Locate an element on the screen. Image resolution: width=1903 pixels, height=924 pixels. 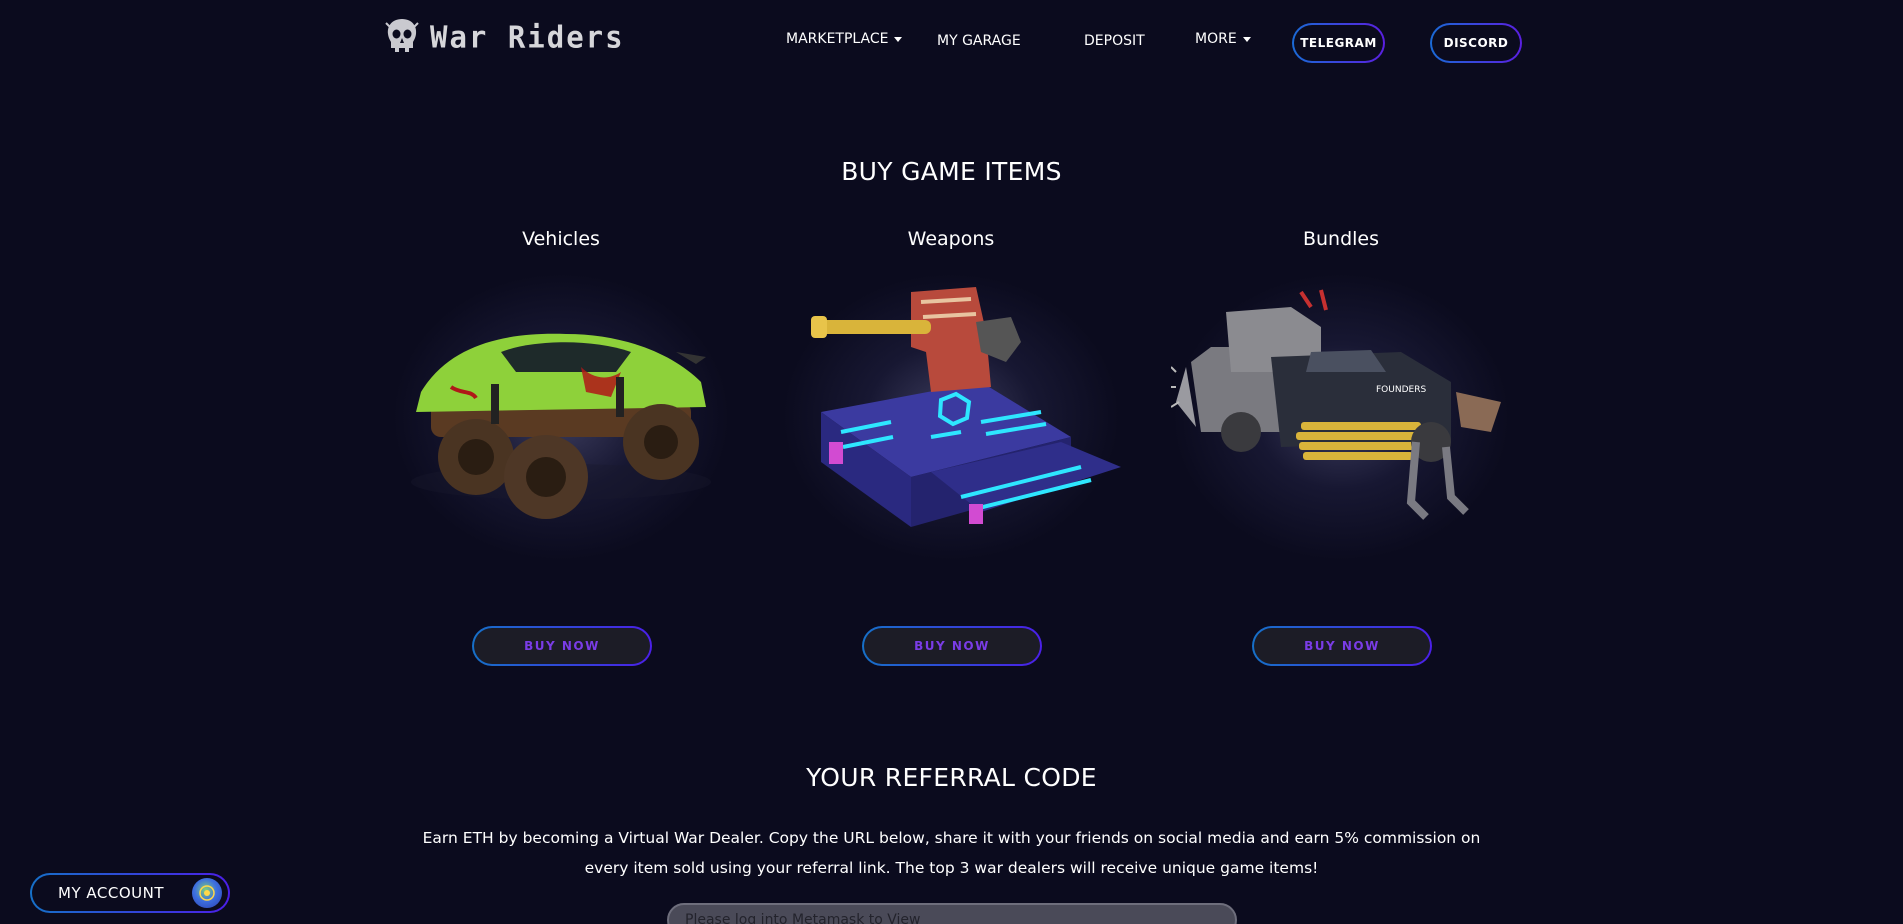
weapon-image is located at coordinates (951, 417).